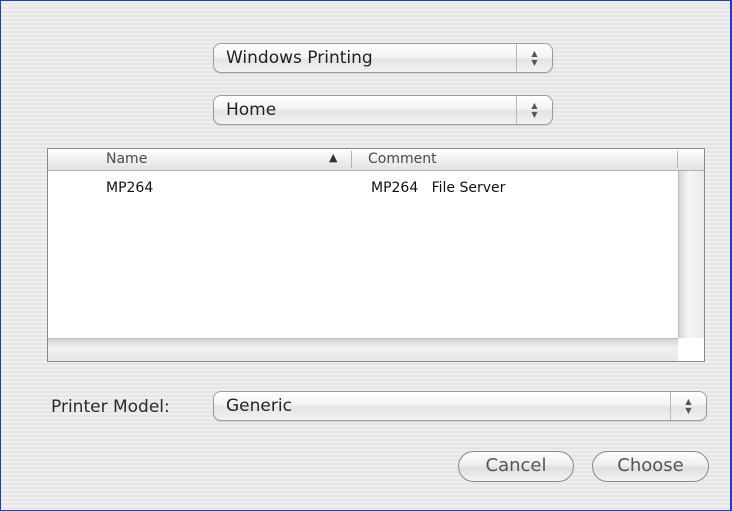 The width and height of the screenshot is (732, 511). What do you see at coordinates (516, 466) in the screenshot?
I see `cancel-button: Cancel` at bounding box center [516, 466].